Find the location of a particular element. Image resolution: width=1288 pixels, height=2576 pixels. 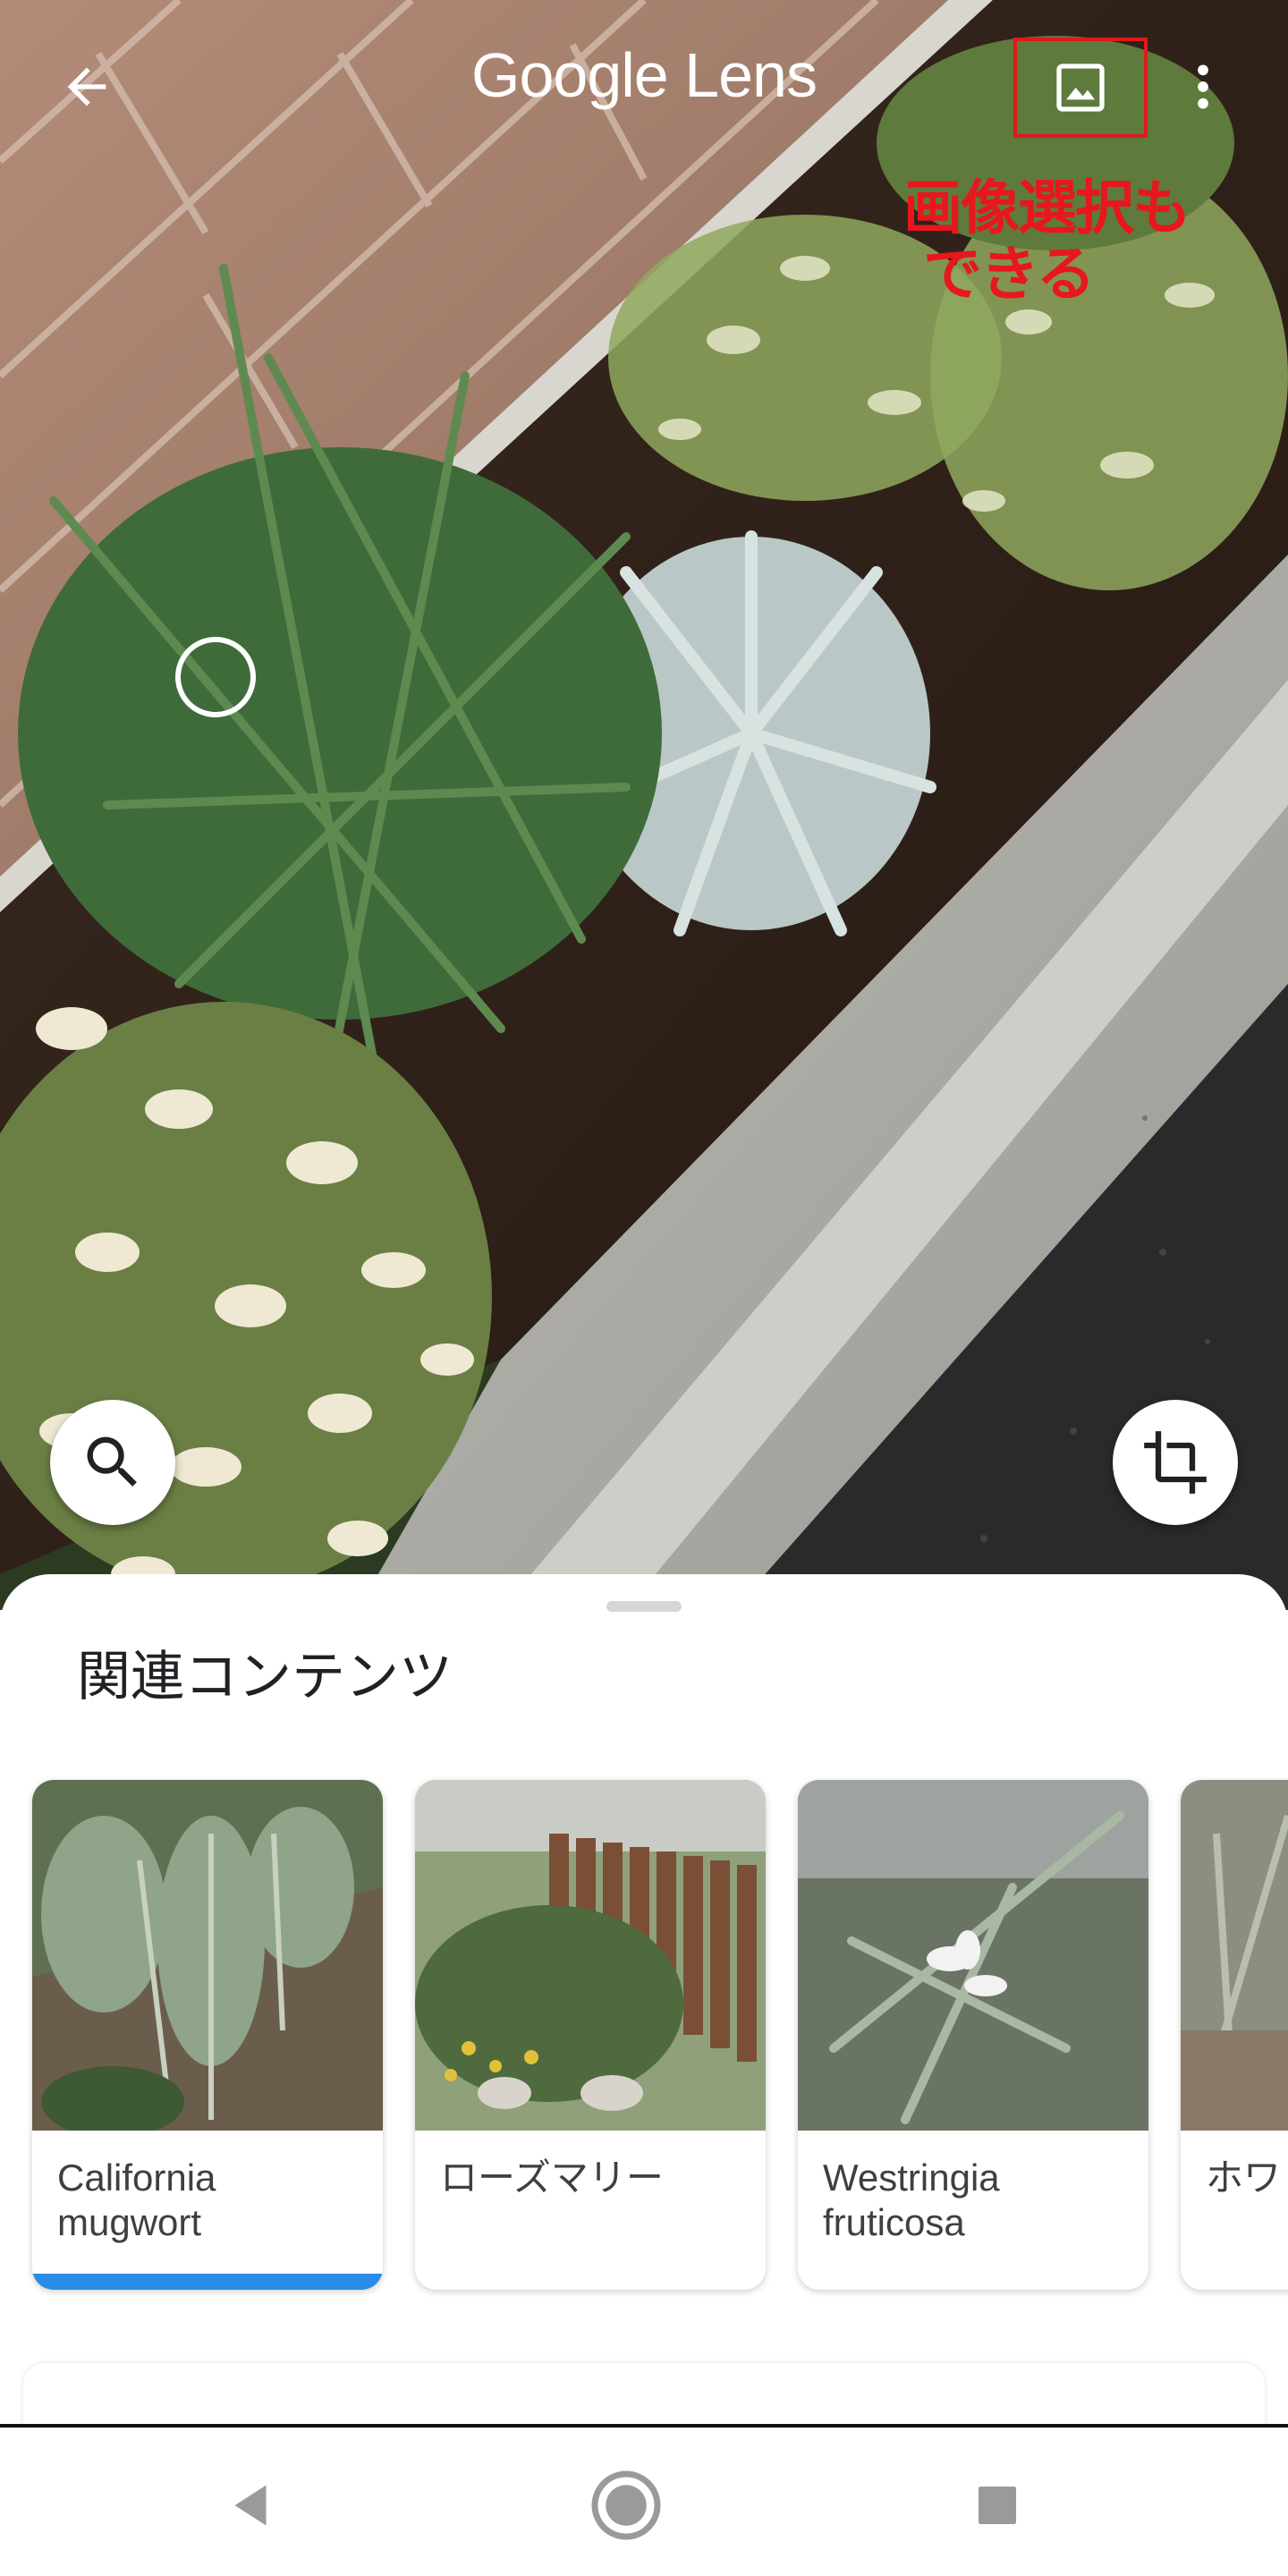

result-card: Westringia fruticosa is located at coordinates (973, 2035).